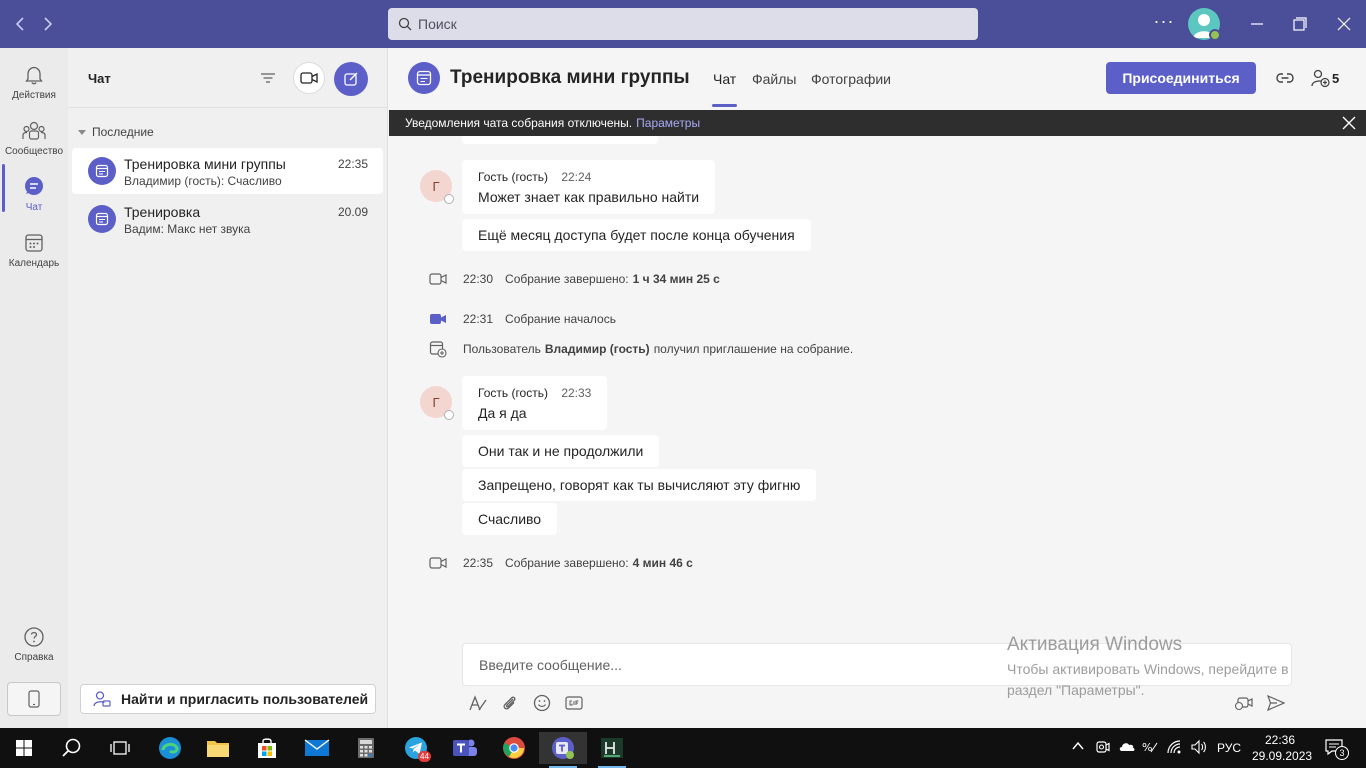 The height and width of the screenshot is (768, 1366). Describe the element at coordinates (574, 703) in the screenshot. I see `gif-icon` at that location.